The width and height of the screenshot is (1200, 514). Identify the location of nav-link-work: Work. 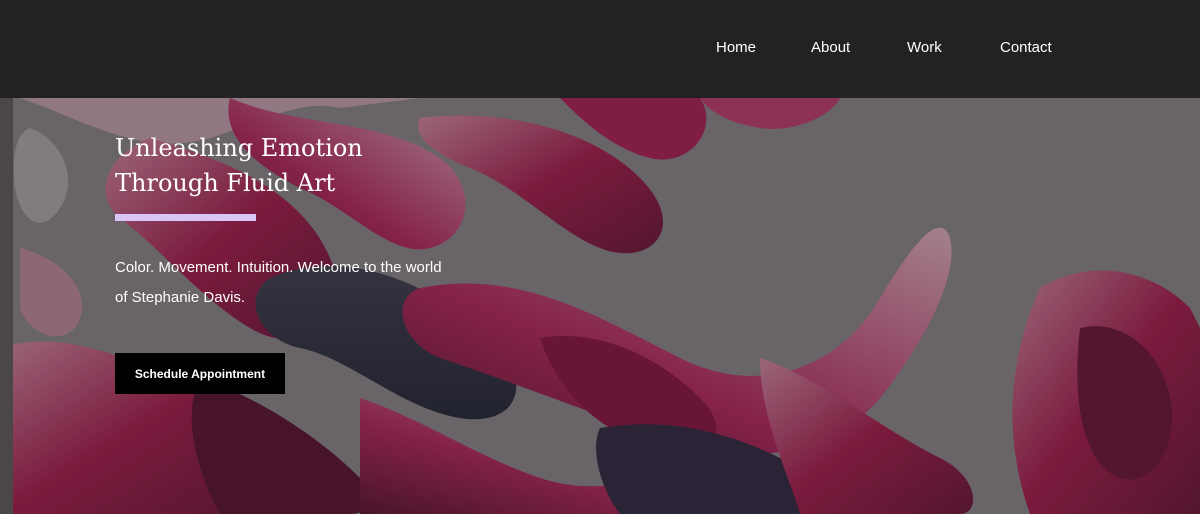
(924, 48).